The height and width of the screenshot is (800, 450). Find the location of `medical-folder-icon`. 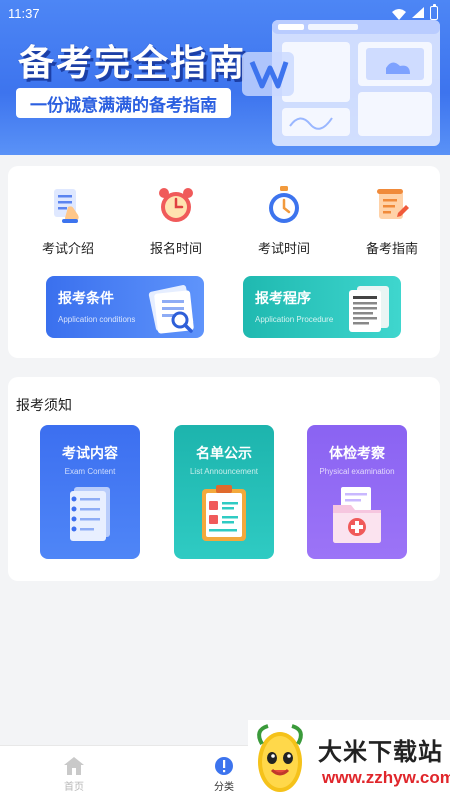

medical-folder-icon is located at coordinates (357, 515).